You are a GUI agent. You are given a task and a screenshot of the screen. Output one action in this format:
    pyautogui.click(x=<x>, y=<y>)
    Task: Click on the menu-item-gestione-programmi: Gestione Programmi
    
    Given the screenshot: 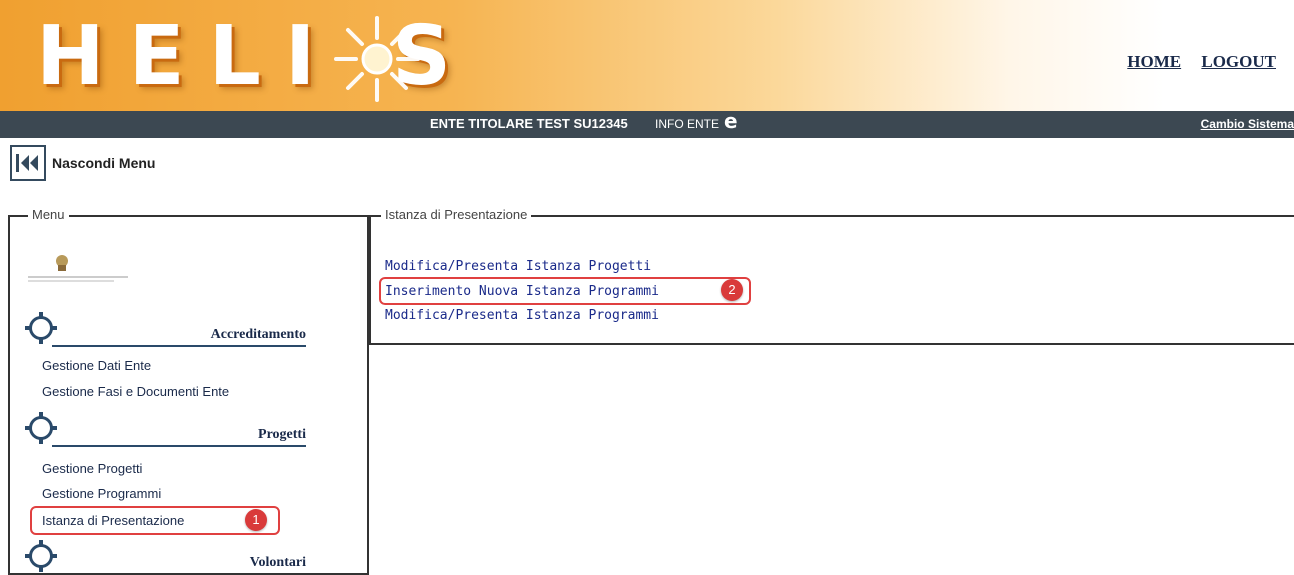 What is the action you would take?
    pyautogui.click(x=101, y=493)
    